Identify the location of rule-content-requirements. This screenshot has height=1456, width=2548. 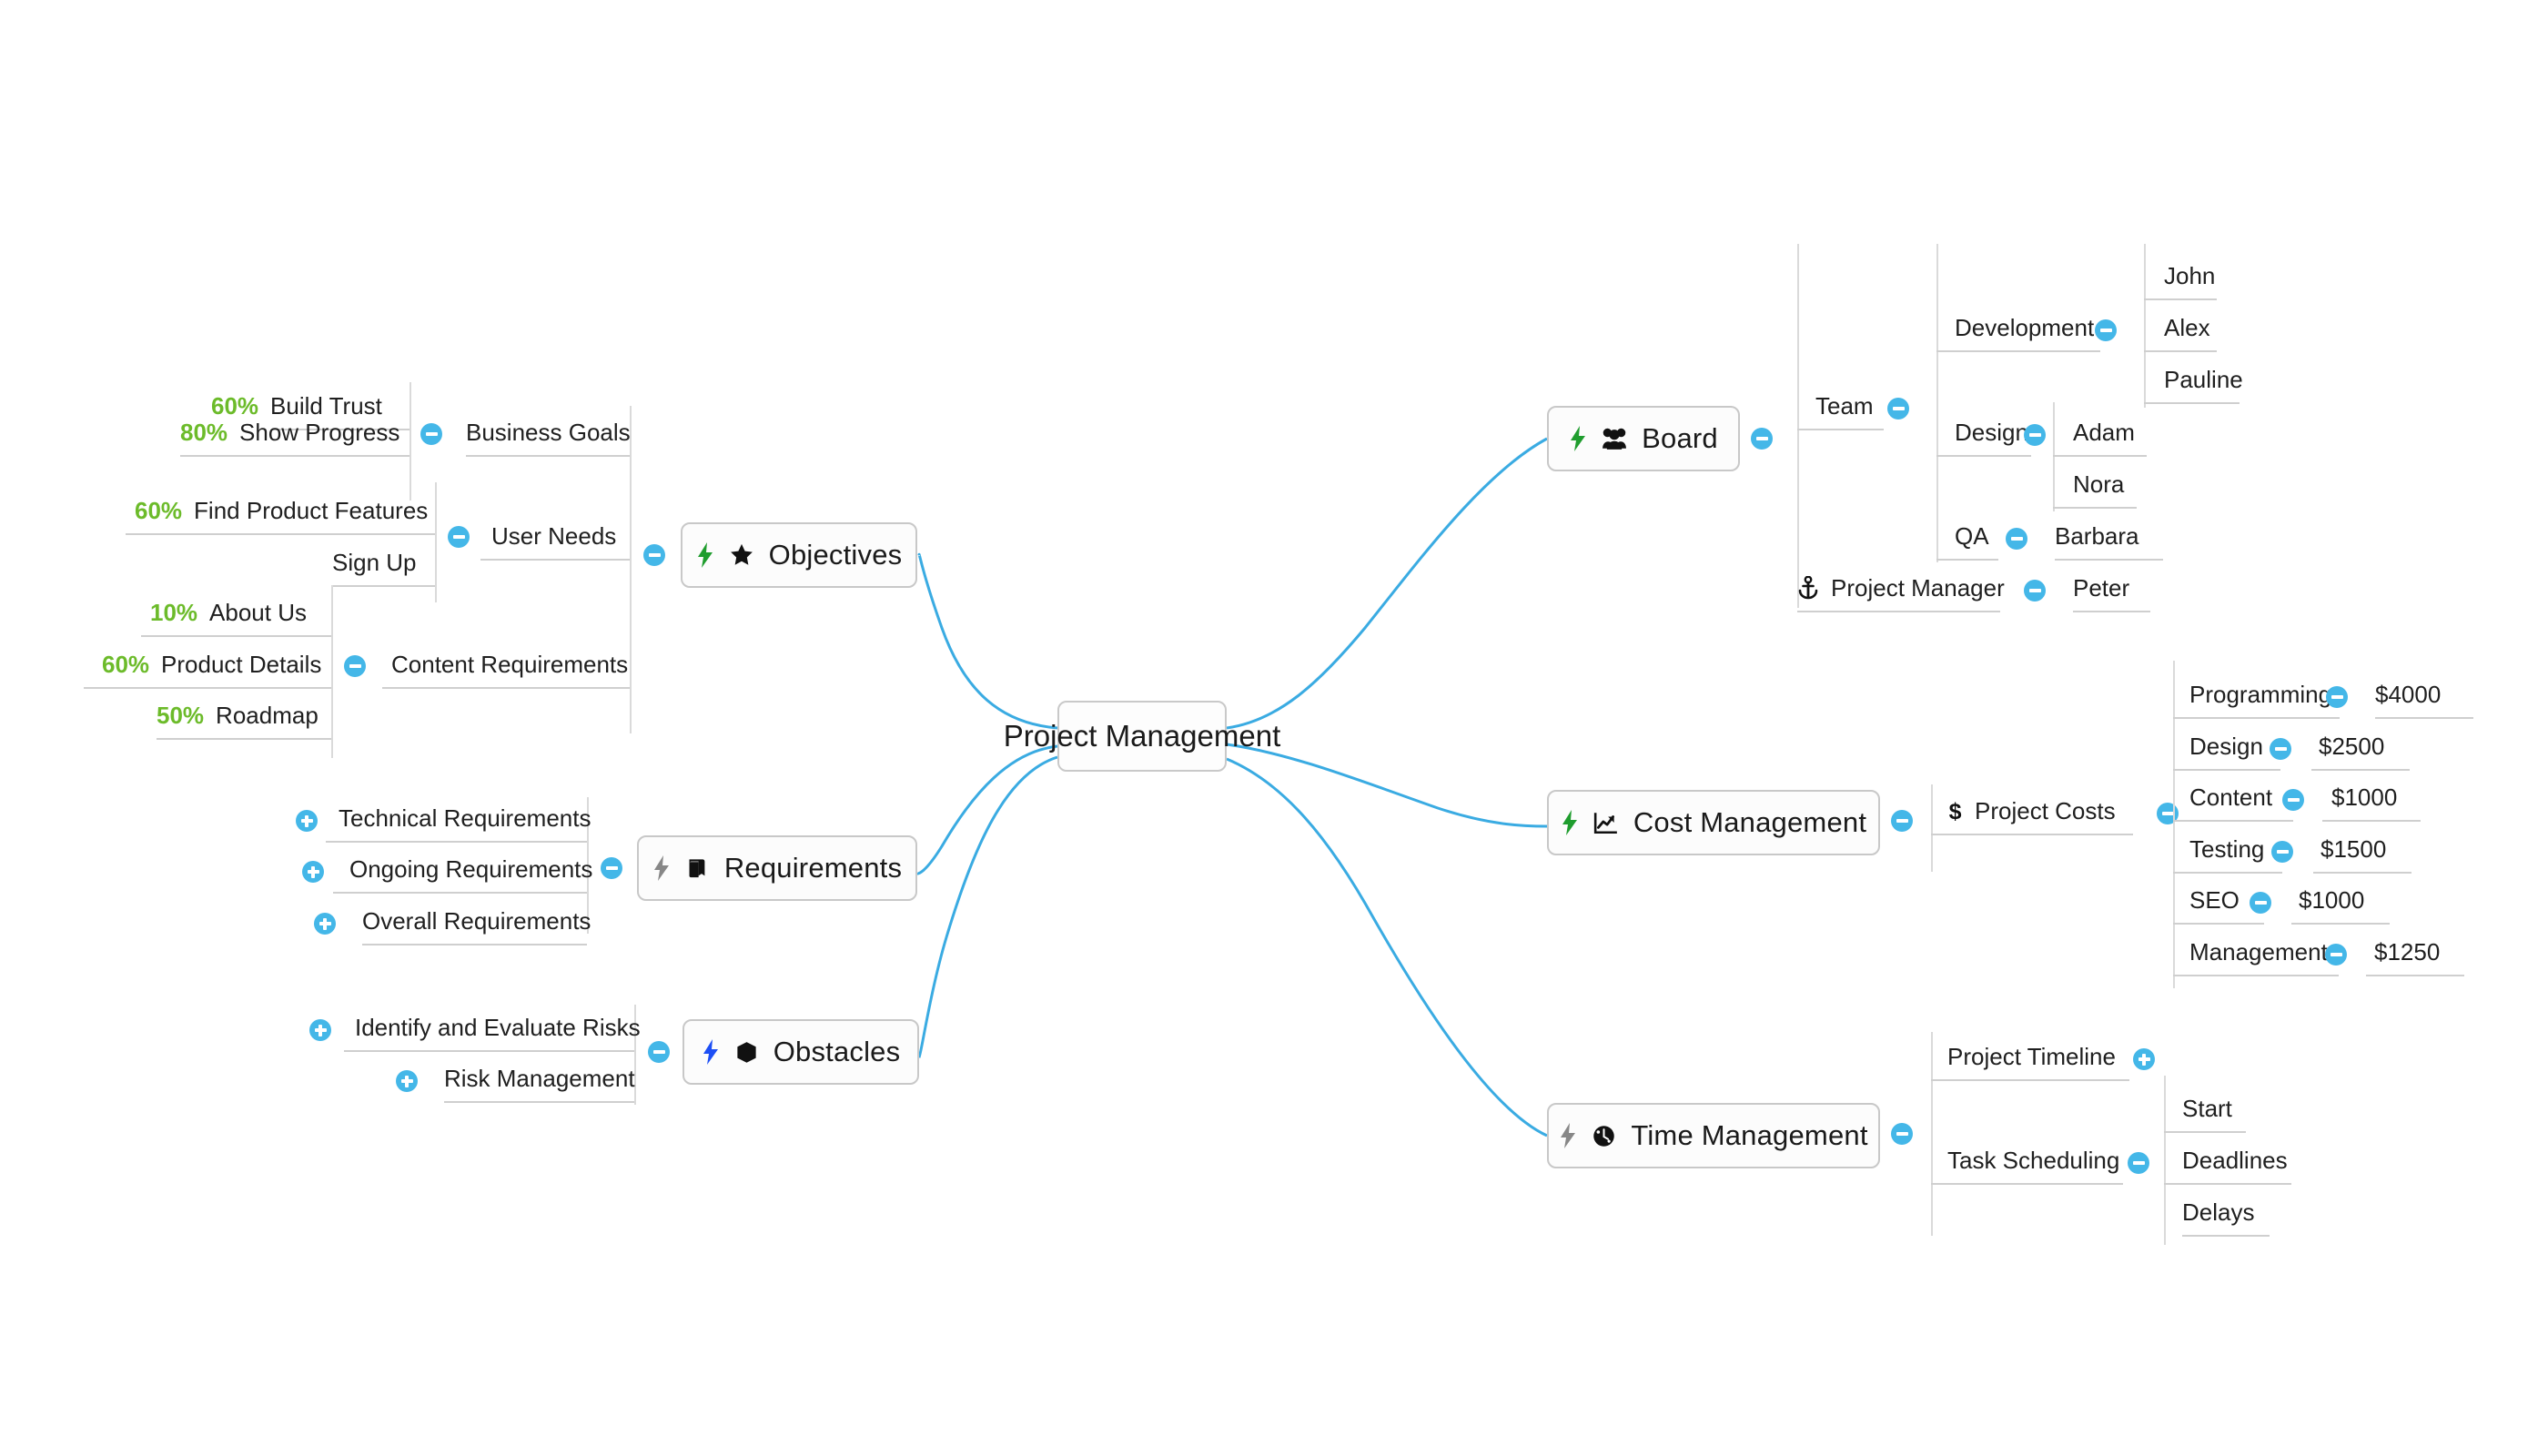
(506, 688).